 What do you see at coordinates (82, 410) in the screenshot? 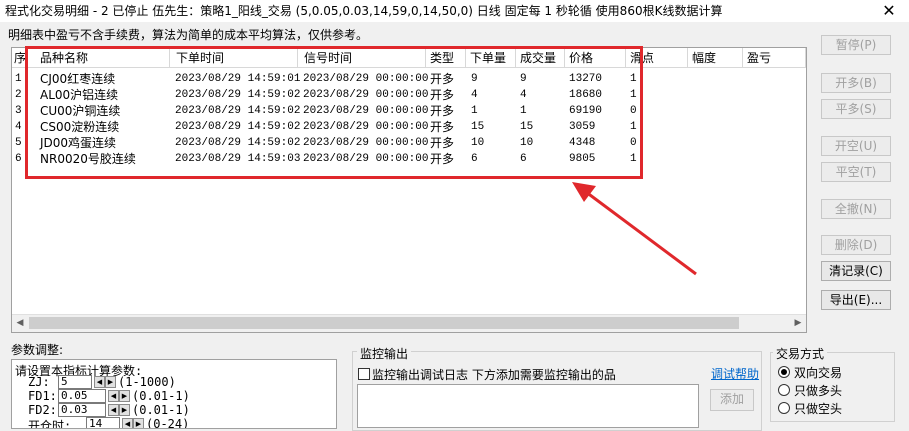
I see `param-input-fd2: 0.03` at bounding box center [82, 410].